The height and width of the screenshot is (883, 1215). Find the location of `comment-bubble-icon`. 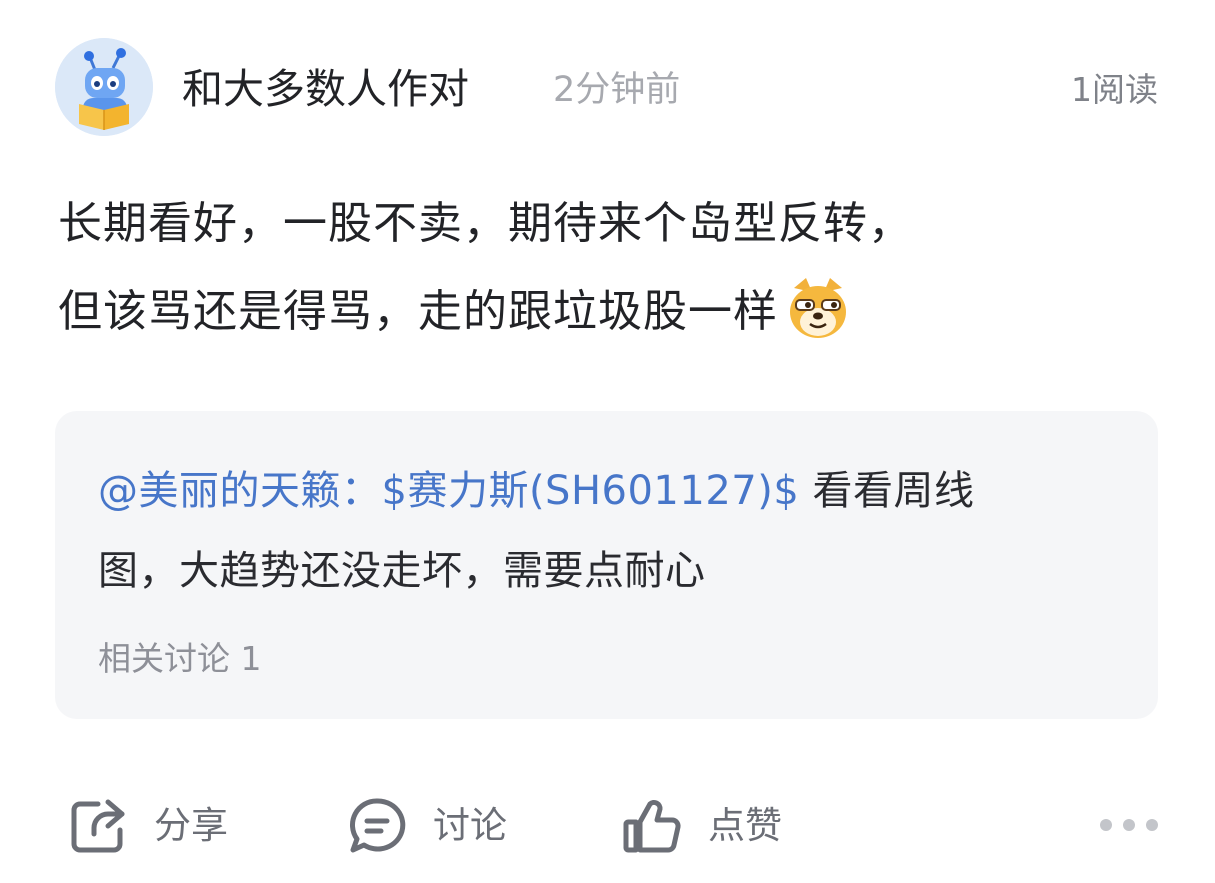

comment-bubble-icon is located at coordinates (377, 825).